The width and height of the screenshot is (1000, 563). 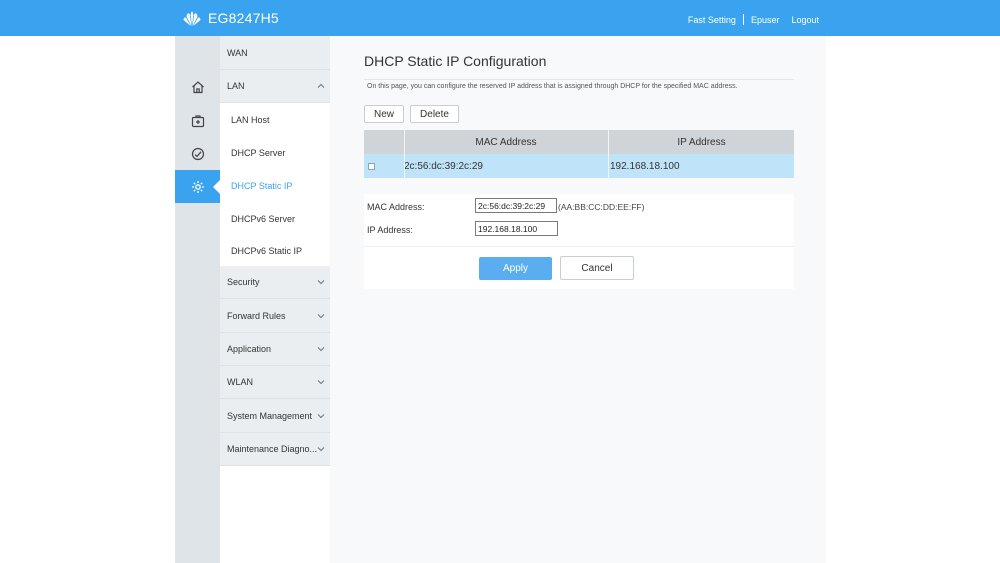 I want to click on home-icon, so click(x=197, y=86).